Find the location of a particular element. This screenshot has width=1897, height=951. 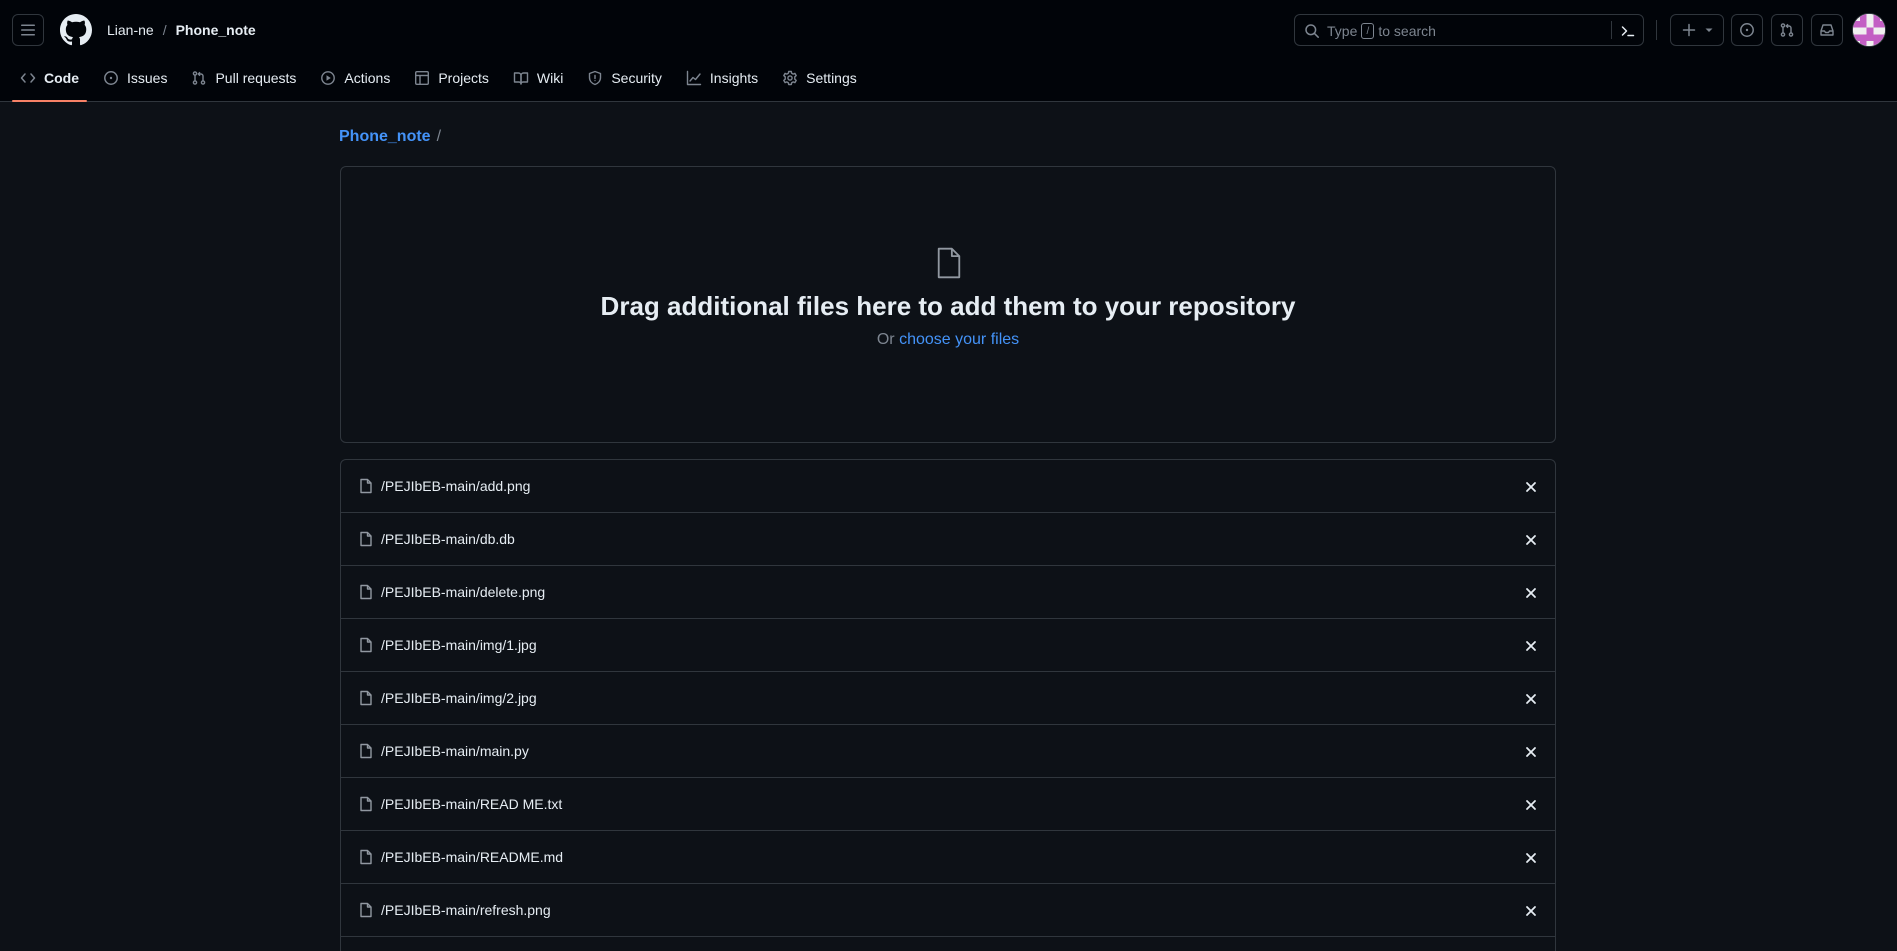

file-name: /PEJIbEB-main/README.md is located at coordinates (472, 857).